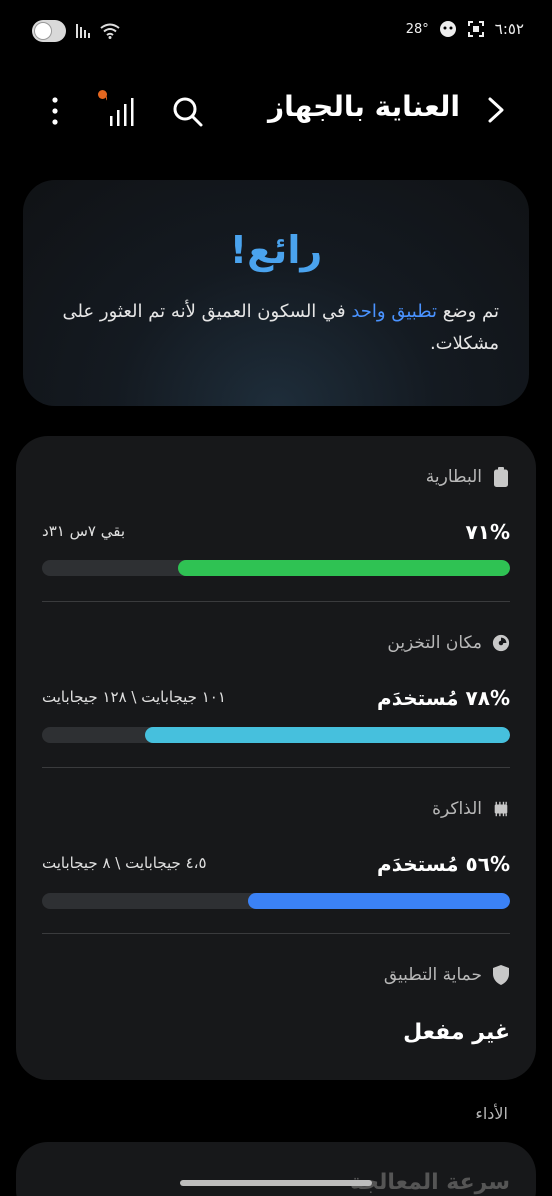 The width and height of the screenshot is (552, 1196). I want to click on app-protection-label: حماية التطبيق, so click(432, 975).